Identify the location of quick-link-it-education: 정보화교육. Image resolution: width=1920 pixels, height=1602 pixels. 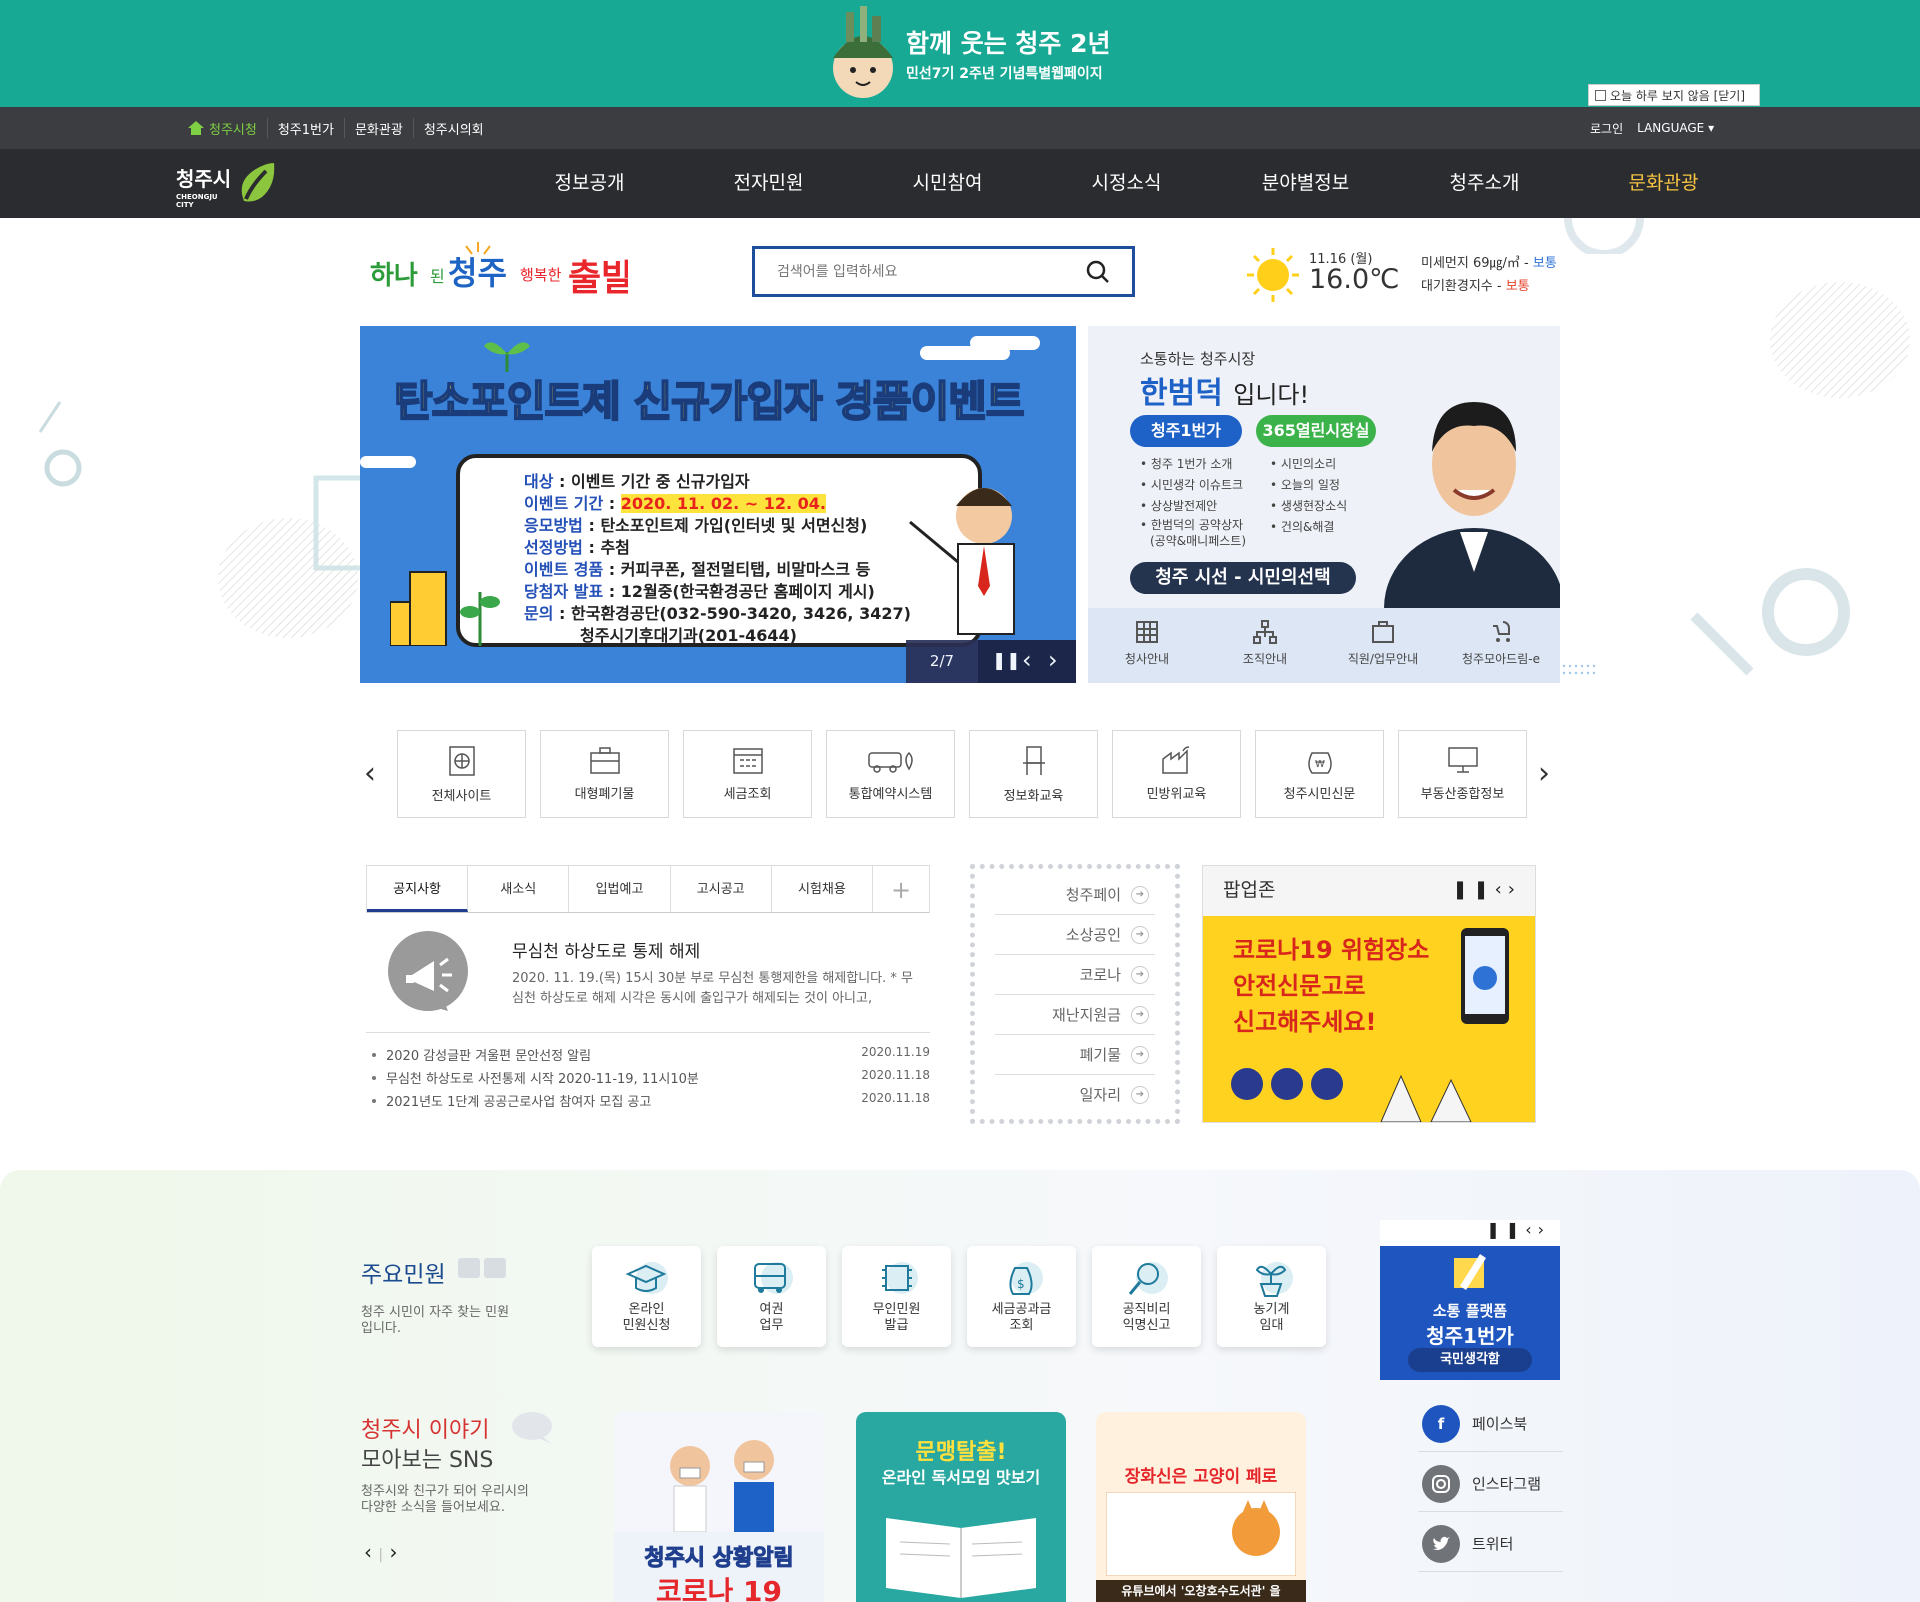
(1033, 774).